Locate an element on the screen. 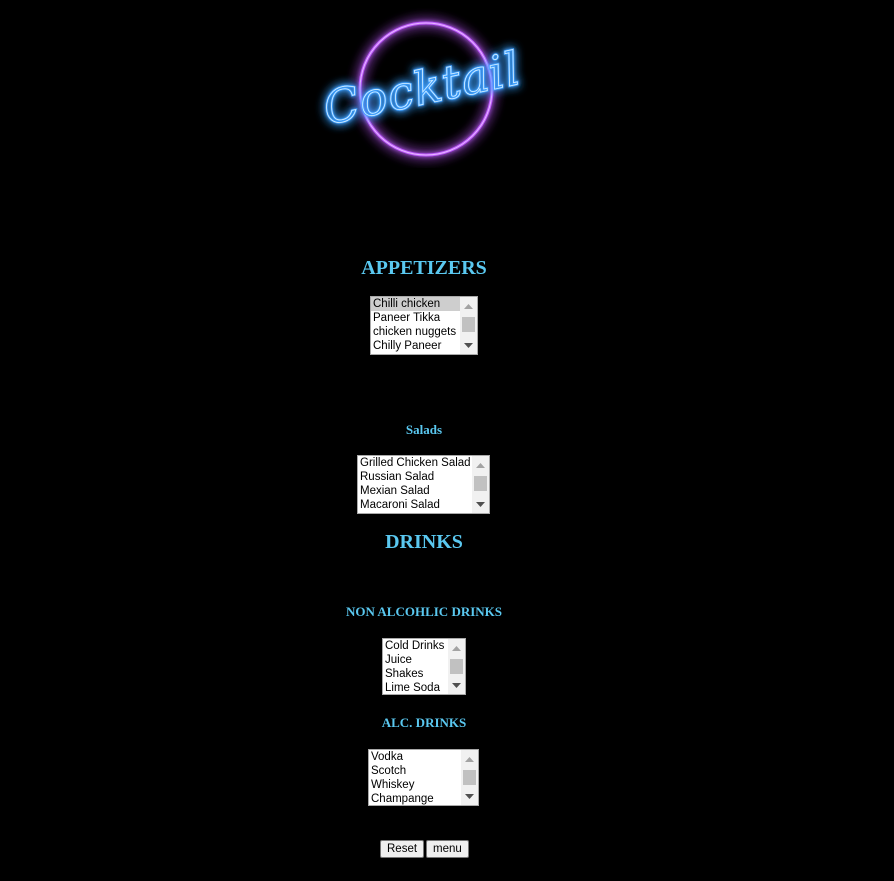 The image size is (894, 881). appetizers-option: Paneer Tikka is located at coordinates (415, 318).